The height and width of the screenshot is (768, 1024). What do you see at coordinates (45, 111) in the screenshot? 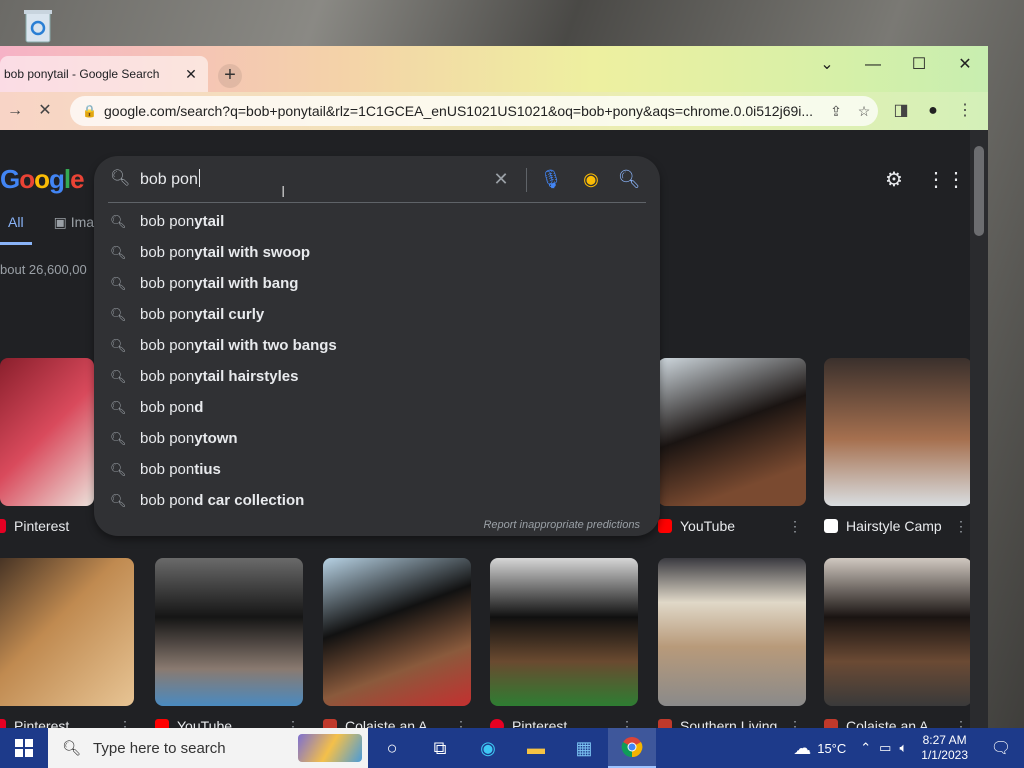
I see `stop-loading-icon: ✕` at bounding box center [45, 111].